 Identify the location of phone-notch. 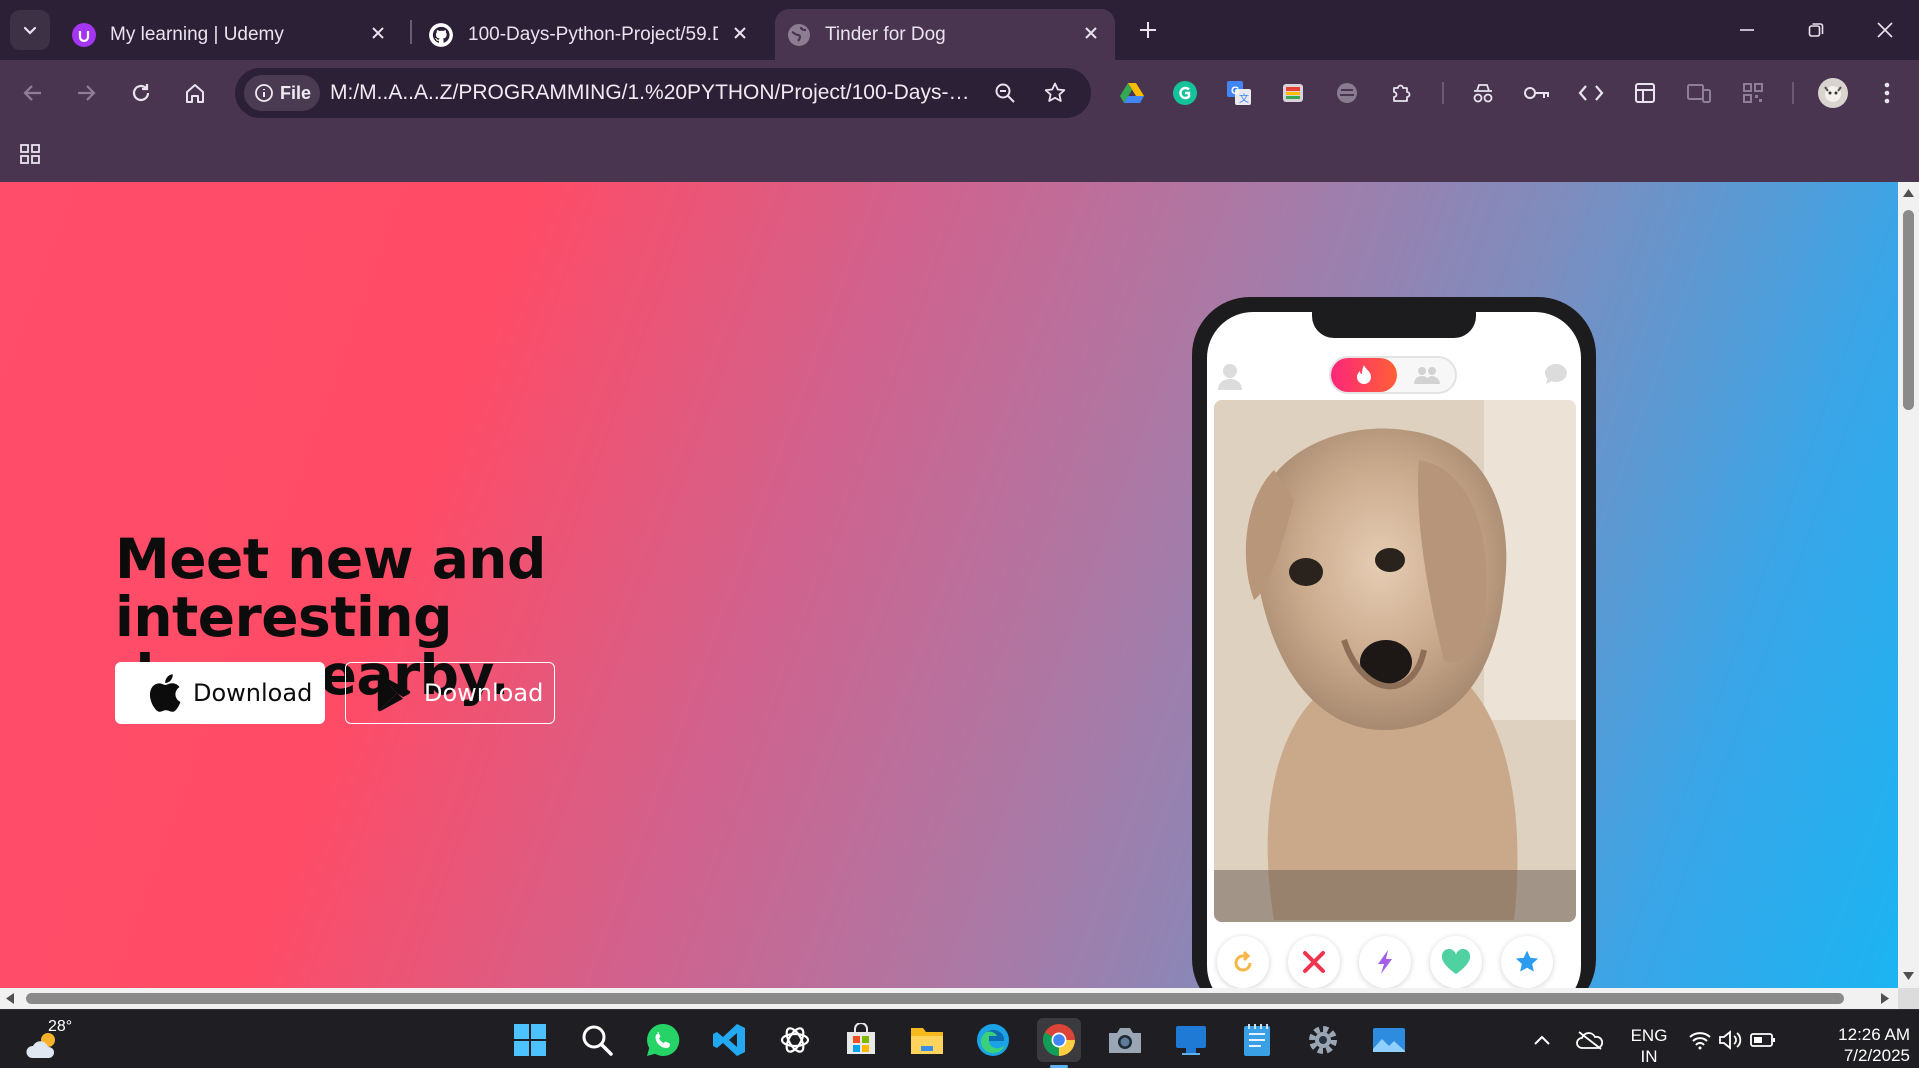
(1394, 325).